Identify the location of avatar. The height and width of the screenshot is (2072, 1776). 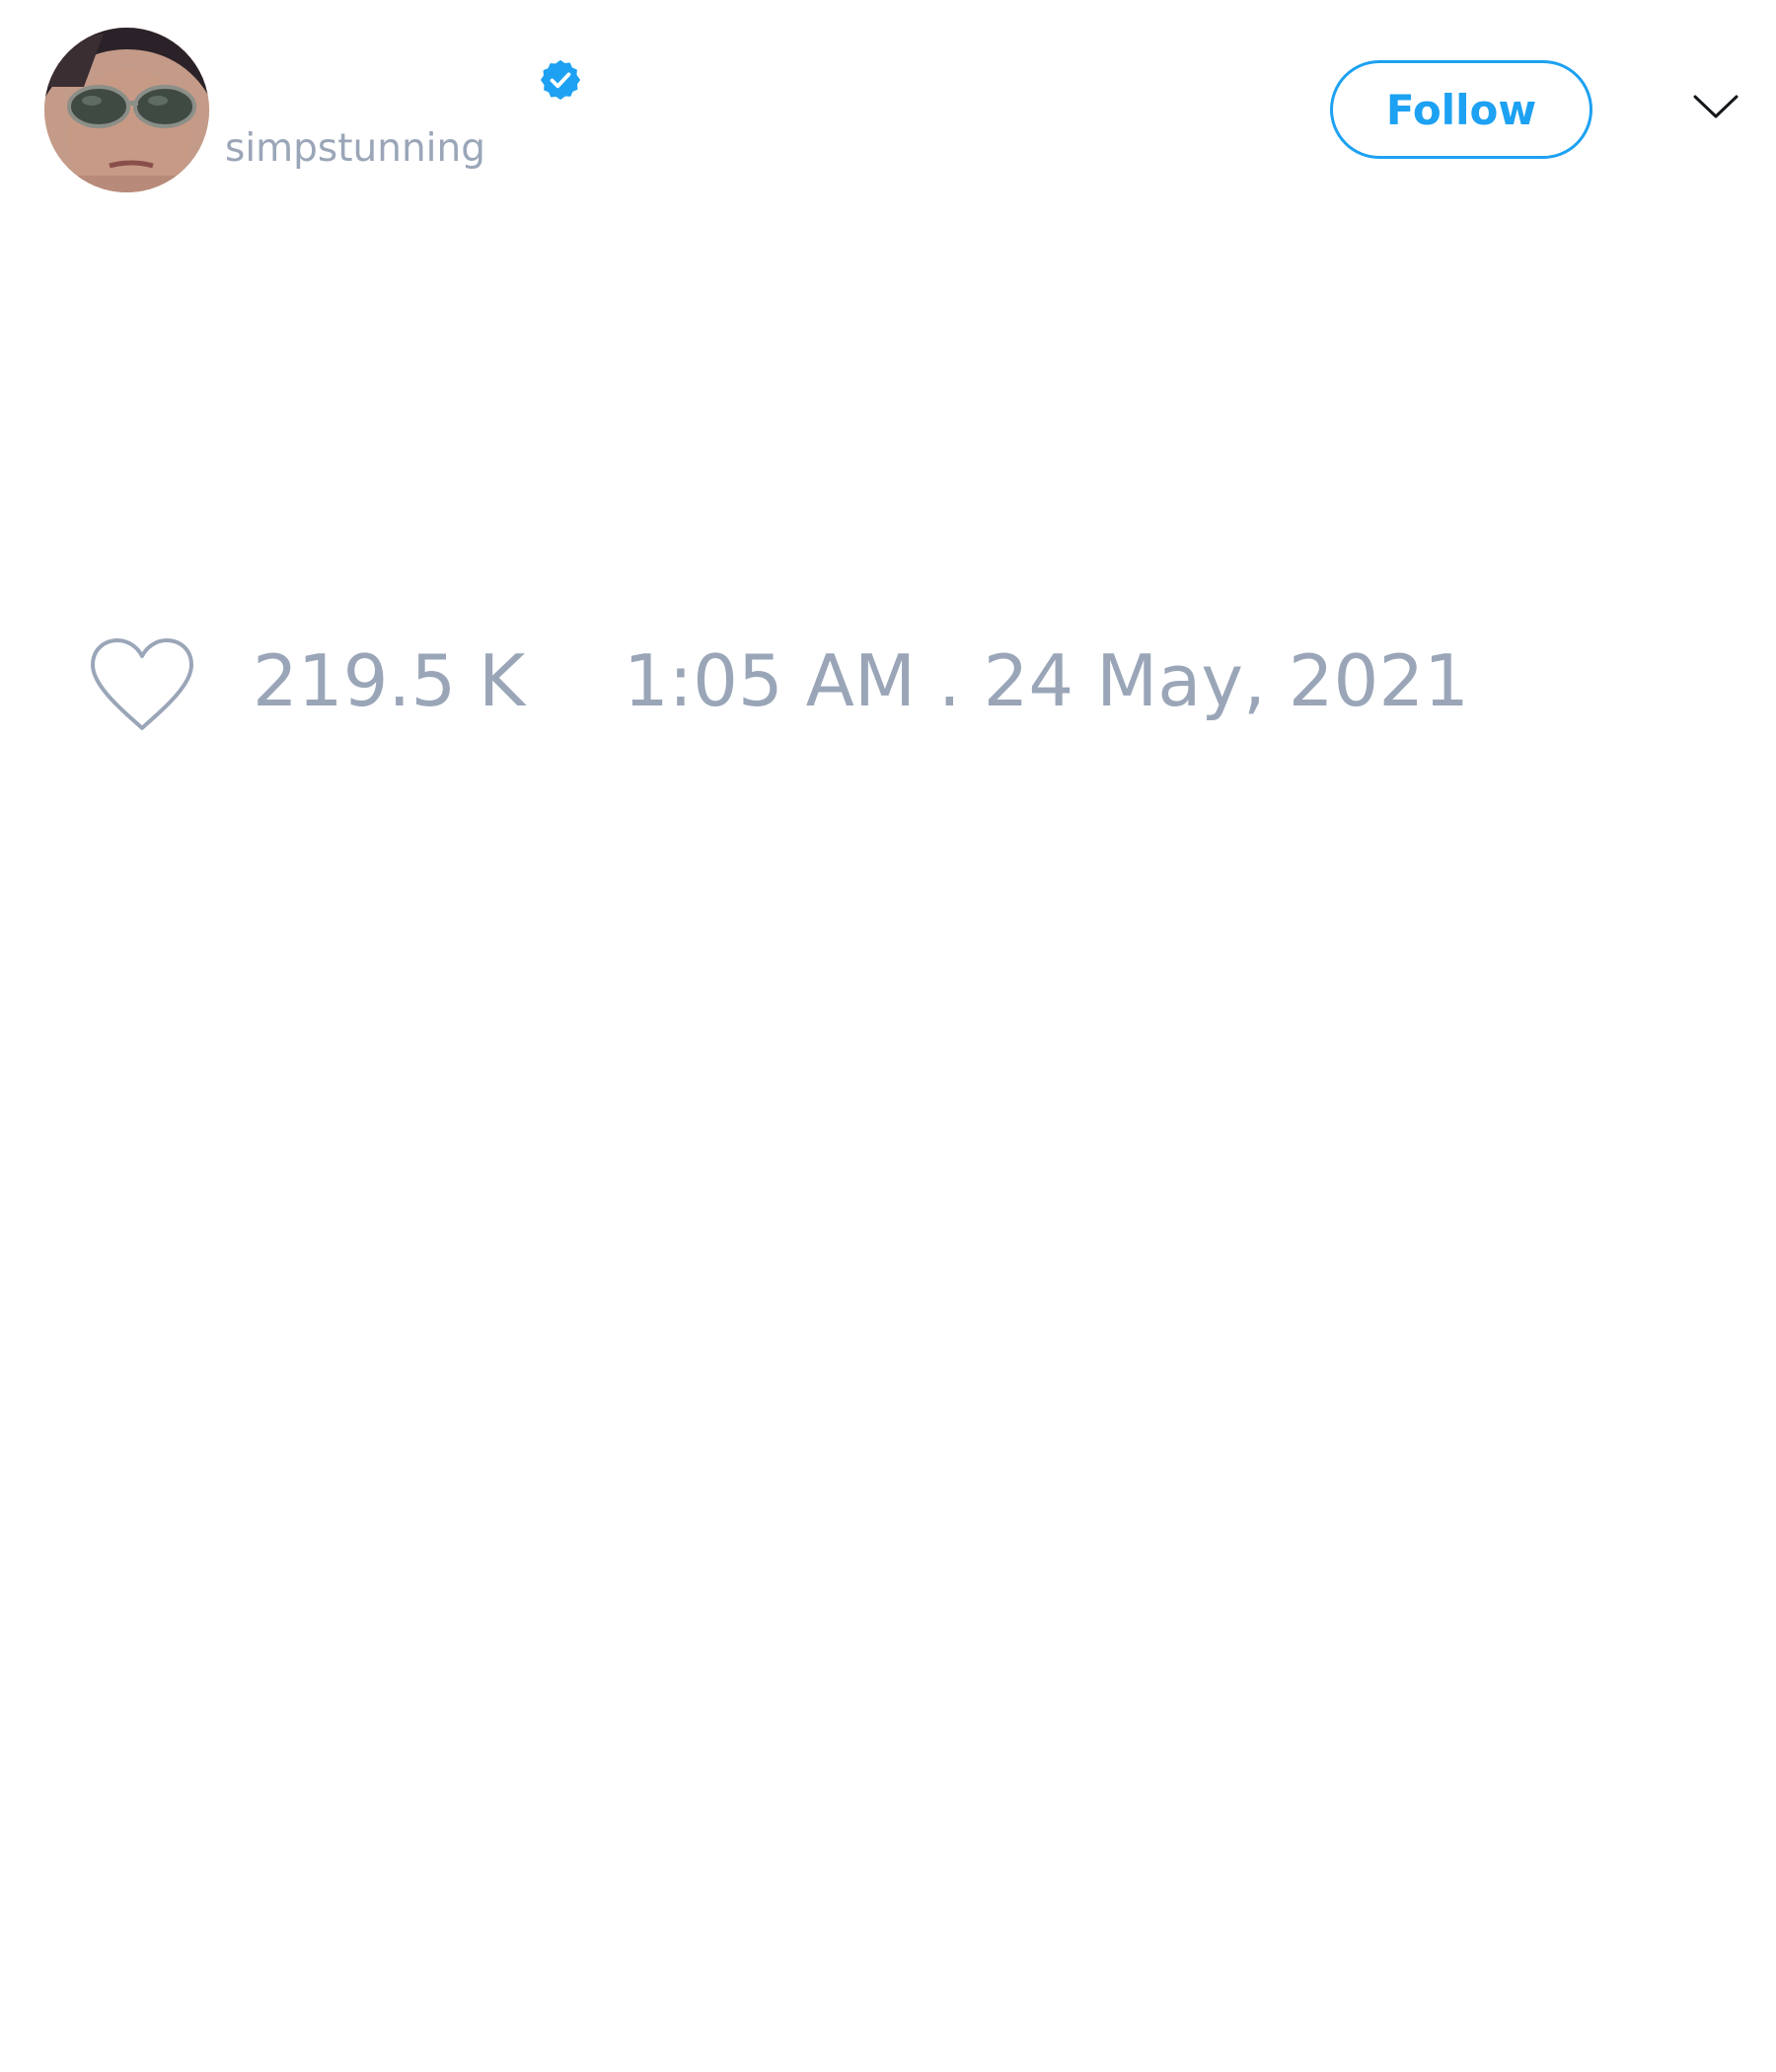
(127, 110).